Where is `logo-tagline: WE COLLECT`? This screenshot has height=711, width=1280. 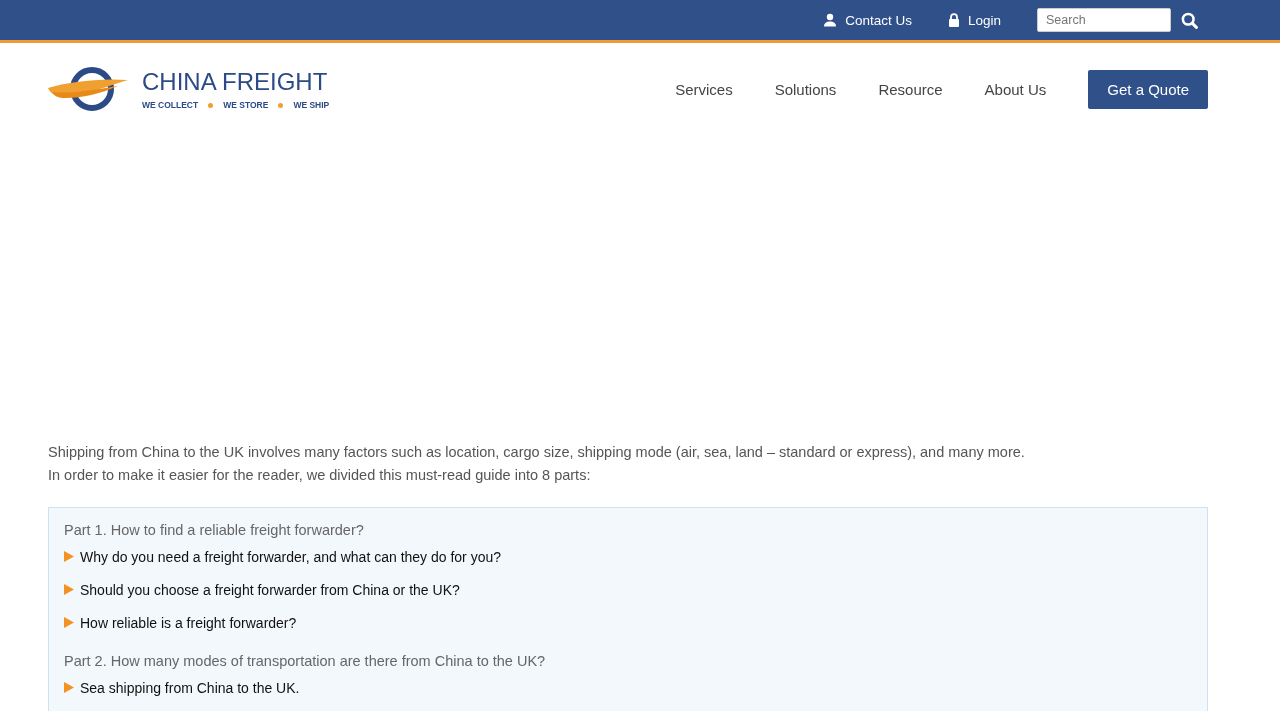
logo-tagline: WE COLLECT is located at coordinates (170, 105).